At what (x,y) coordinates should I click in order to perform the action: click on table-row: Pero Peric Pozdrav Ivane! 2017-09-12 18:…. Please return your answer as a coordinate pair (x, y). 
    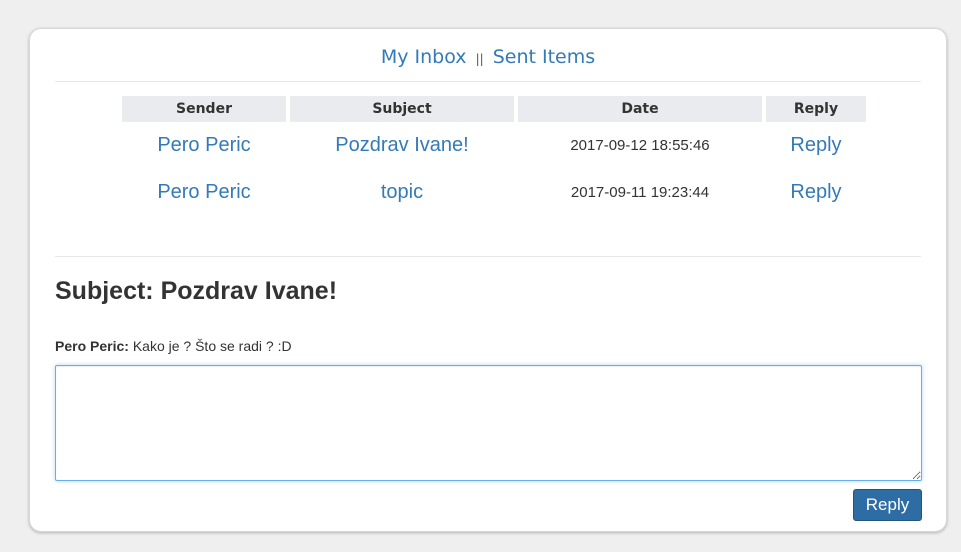
    Looking at the image, I should click on (494, 145).